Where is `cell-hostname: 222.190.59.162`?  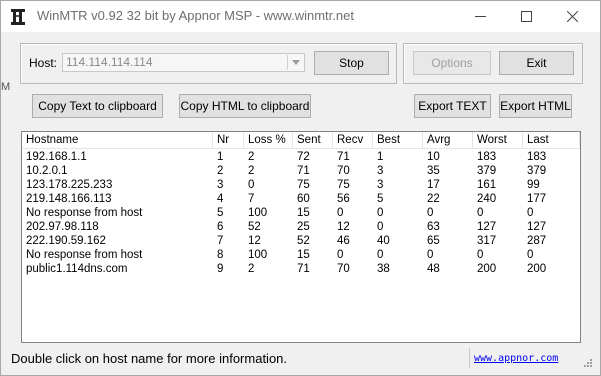 cell-hostname: 222.190.59.162 is located at coordinates (117, 241).